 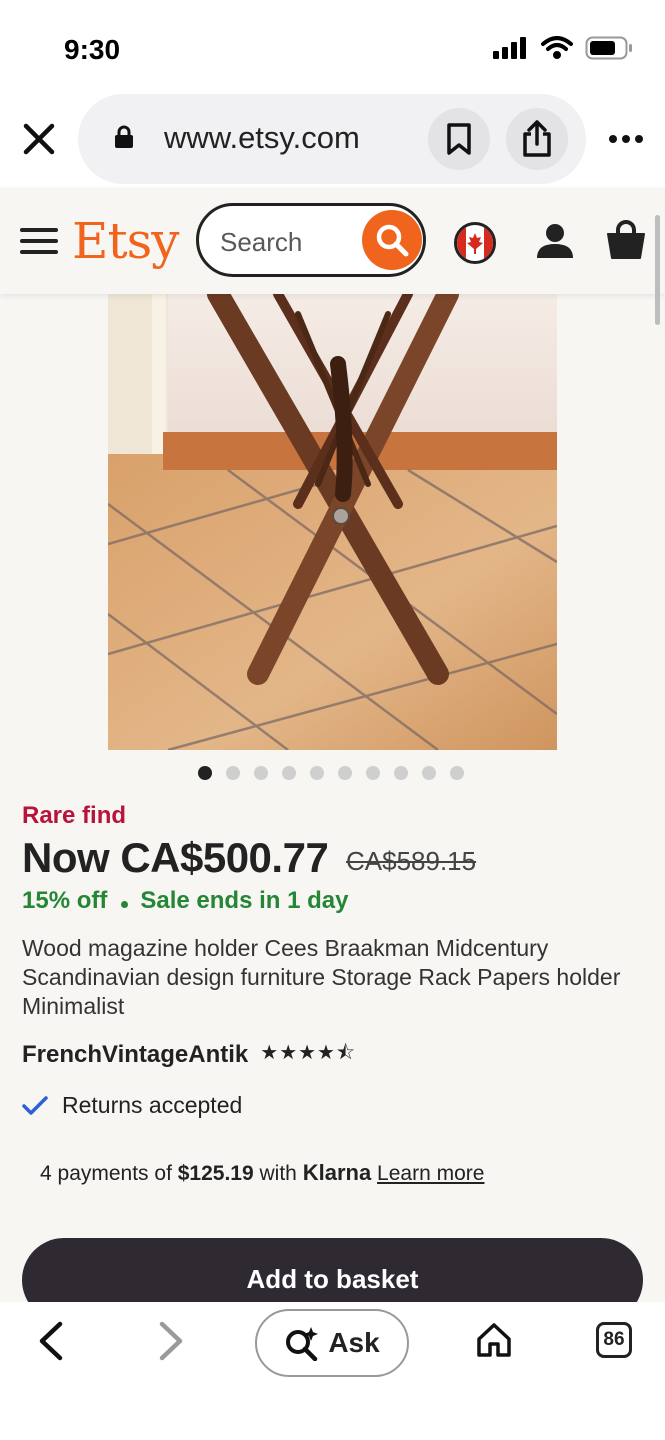 I want to click on checkmark-icon, so click(x=35, y=1105).